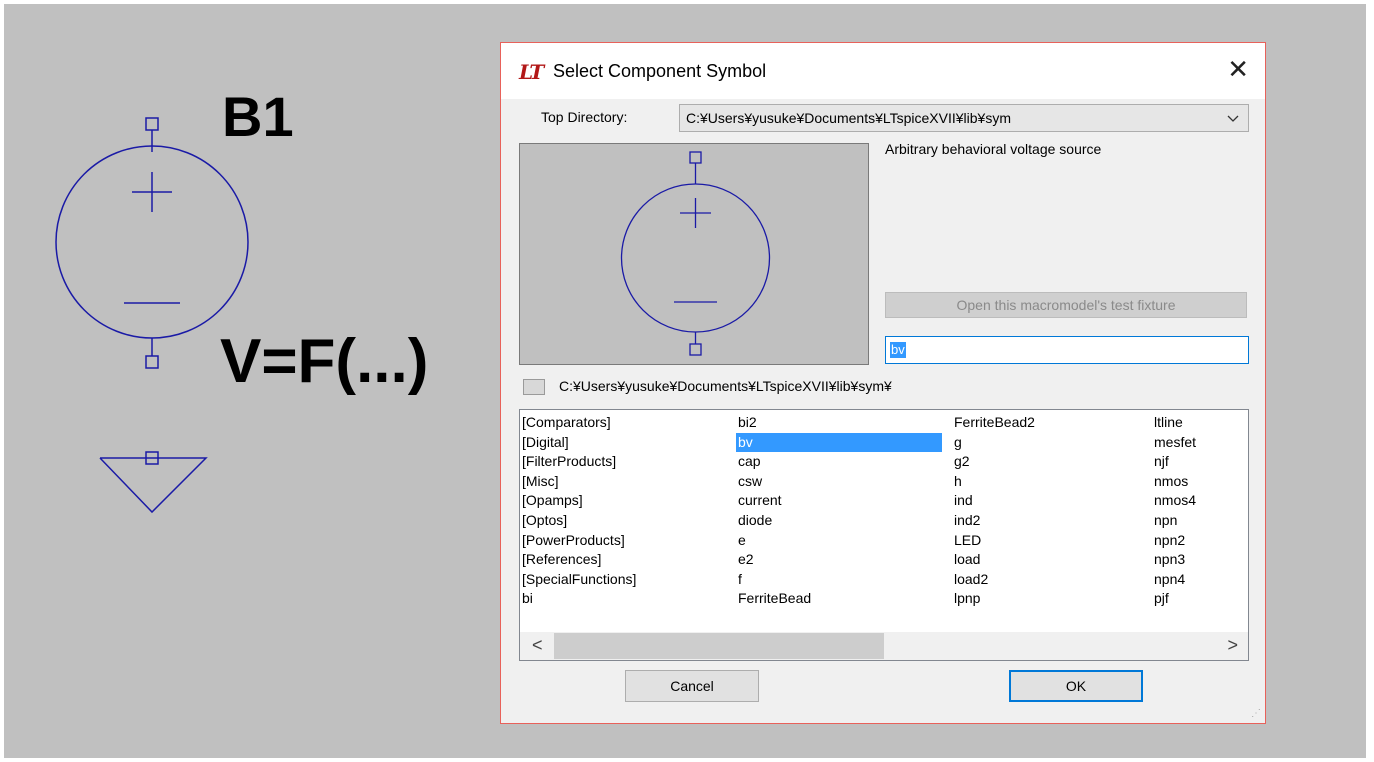 The height and width of the screenshot is (762, 1374). What do you see at coordinates (134, 264) in the screenshot?
I see `voltage-source-symbol` at bounding box center [134, 264].